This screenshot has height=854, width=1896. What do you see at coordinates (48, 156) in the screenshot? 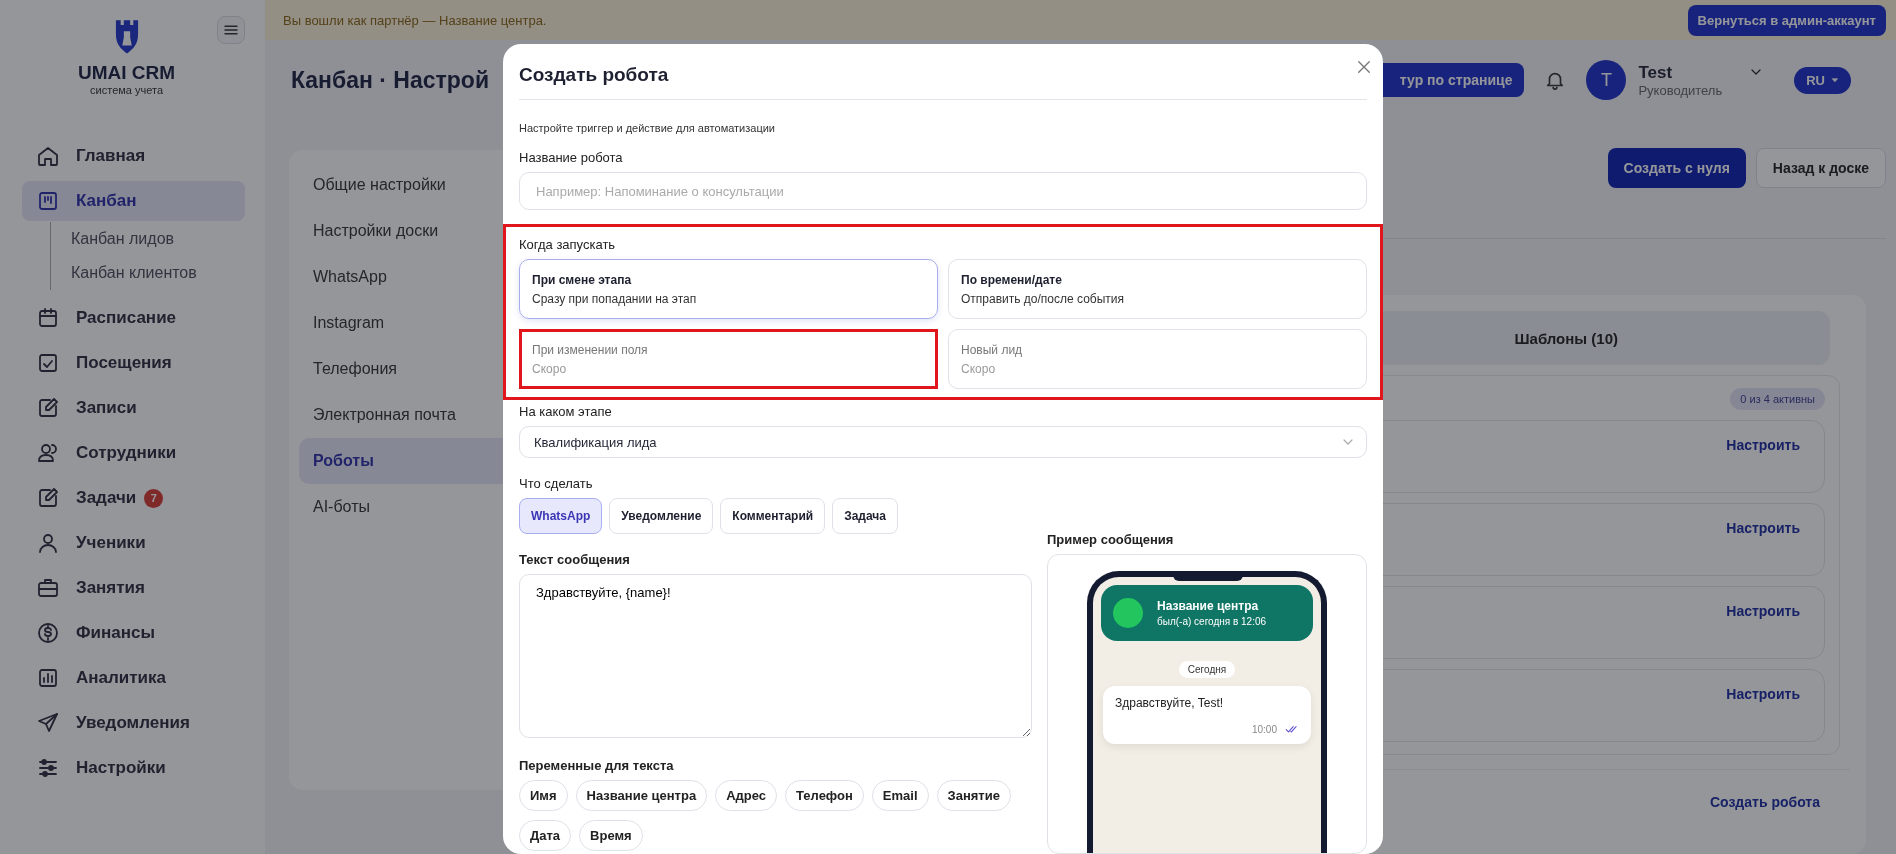
I see `home-icon` at bounding box center [48, 156].